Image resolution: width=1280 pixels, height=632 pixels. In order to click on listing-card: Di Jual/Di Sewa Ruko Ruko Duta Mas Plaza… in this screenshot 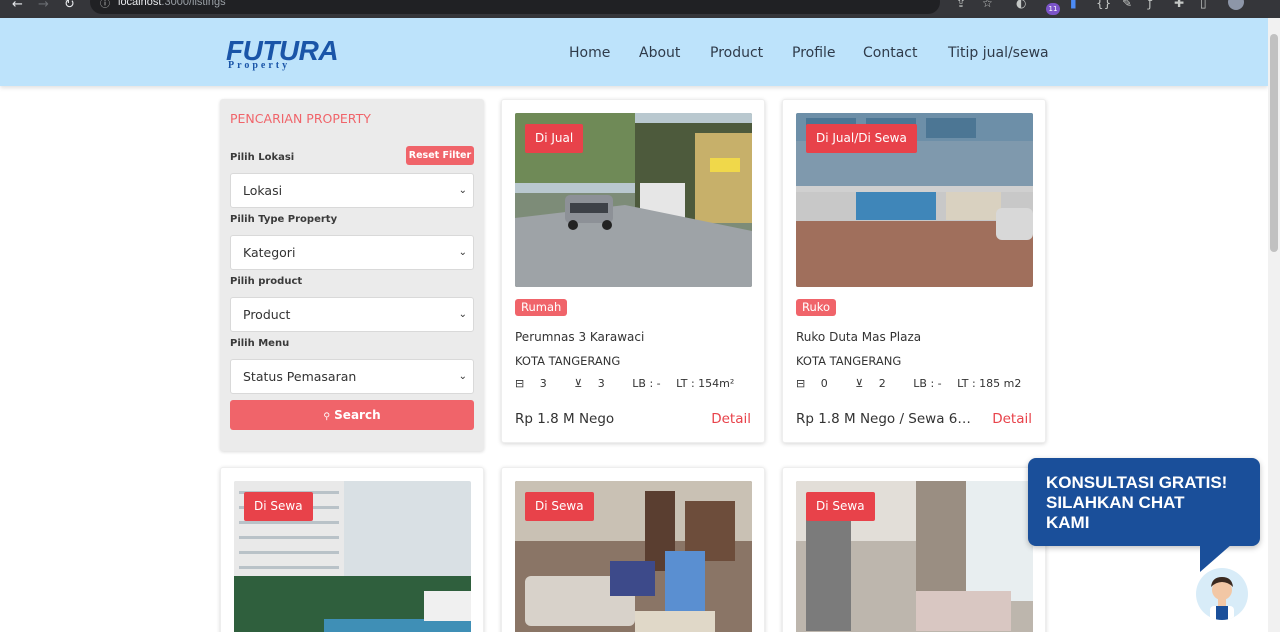, I will do `click(914, 271)`.